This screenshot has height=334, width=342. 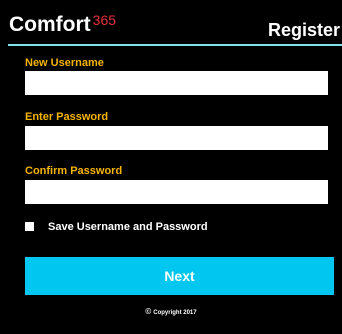 I want to click on copyright-icon: ©, so click(x=148, y=311).